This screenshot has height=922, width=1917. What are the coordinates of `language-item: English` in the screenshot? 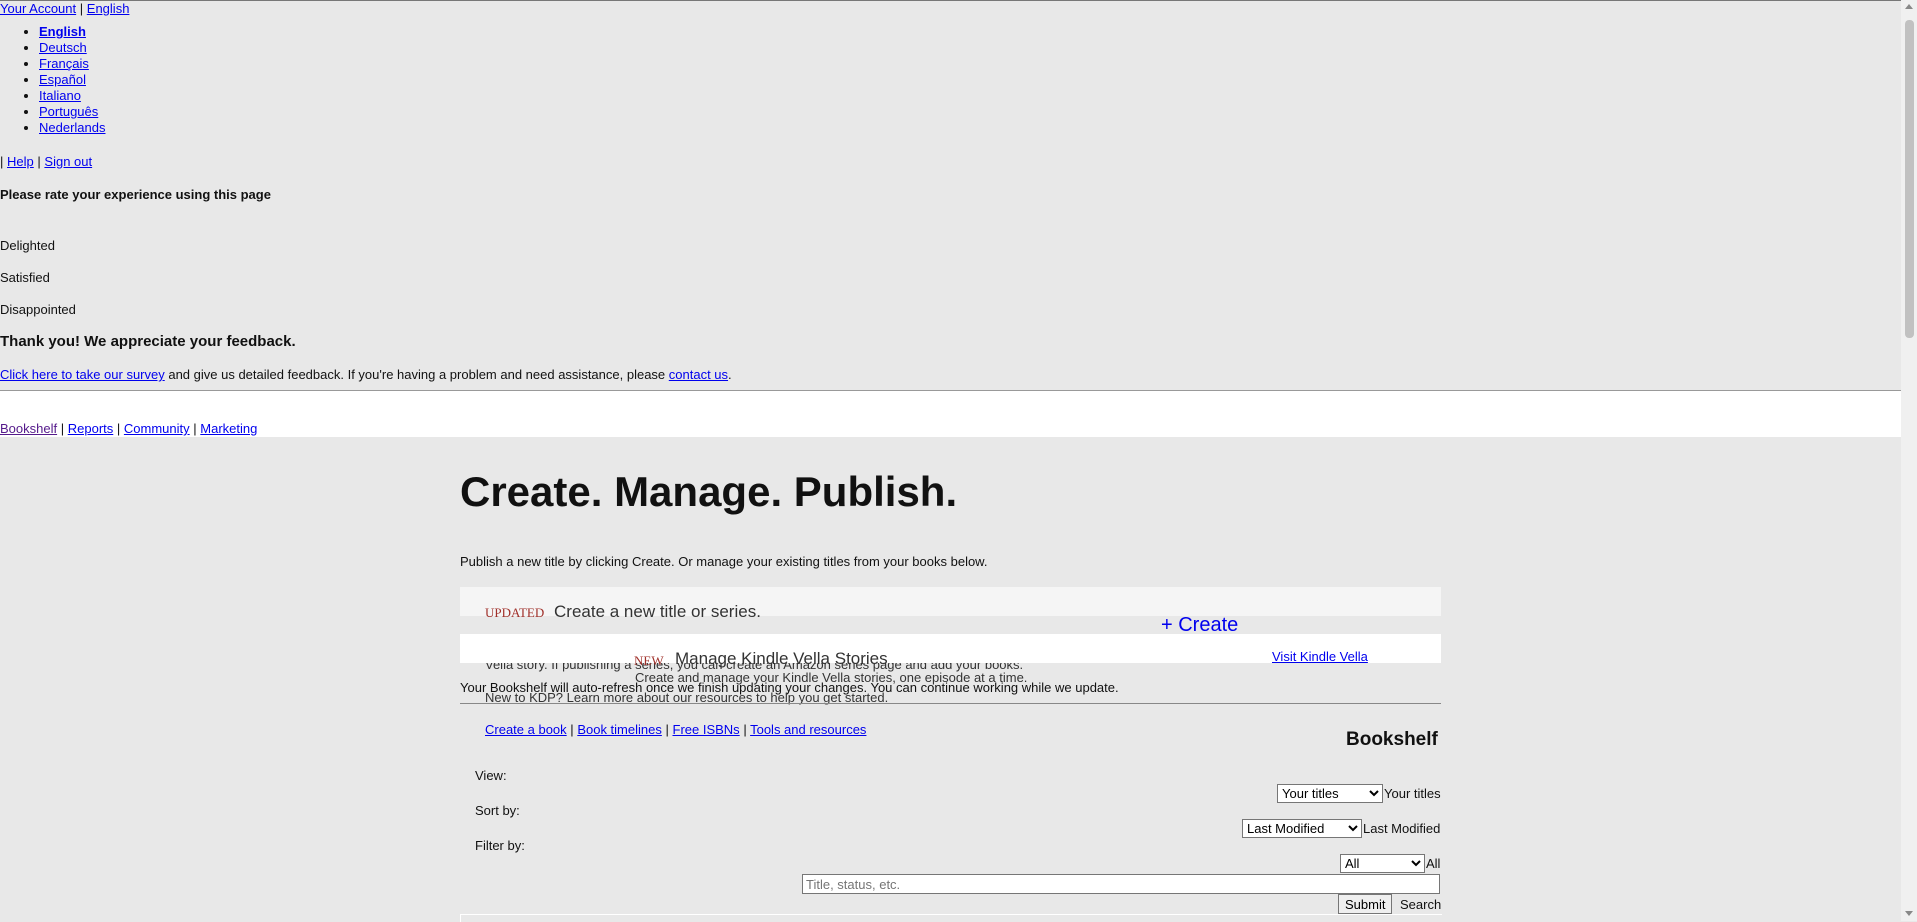 It's located at (72, 32).